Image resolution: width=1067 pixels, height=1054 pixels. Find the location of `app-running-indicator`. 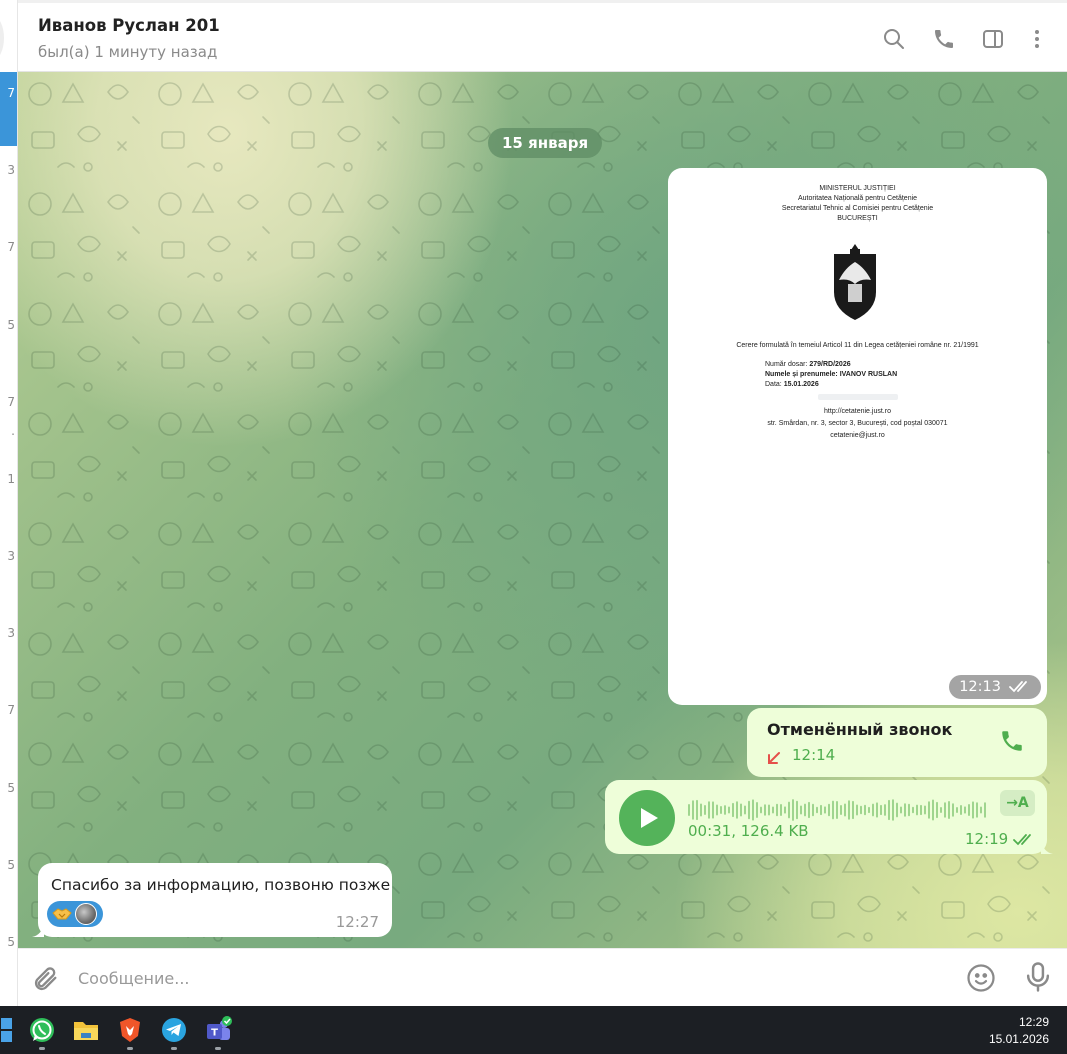

app-running-indicator is located at coordinates (218, 1048).